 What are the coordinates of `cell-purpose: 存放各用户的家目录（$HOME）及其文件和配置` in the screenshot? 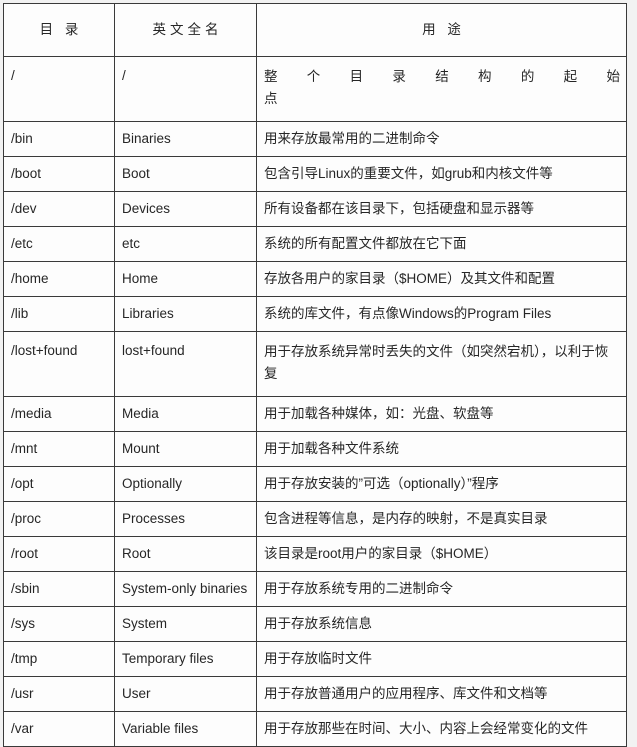 It's located at (441, 279).